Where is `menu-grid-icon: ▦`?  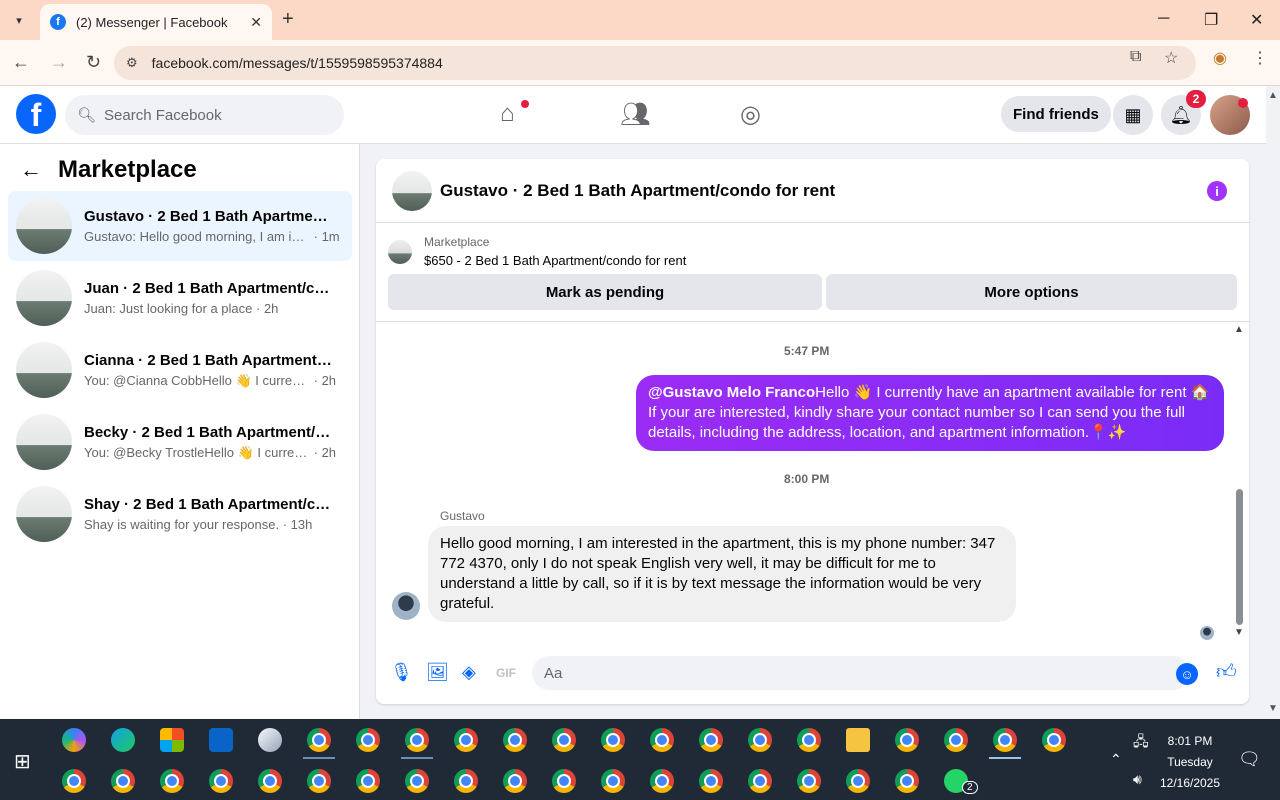 menu-grid-icon: ▦ is located at coordinates (1133, 115).